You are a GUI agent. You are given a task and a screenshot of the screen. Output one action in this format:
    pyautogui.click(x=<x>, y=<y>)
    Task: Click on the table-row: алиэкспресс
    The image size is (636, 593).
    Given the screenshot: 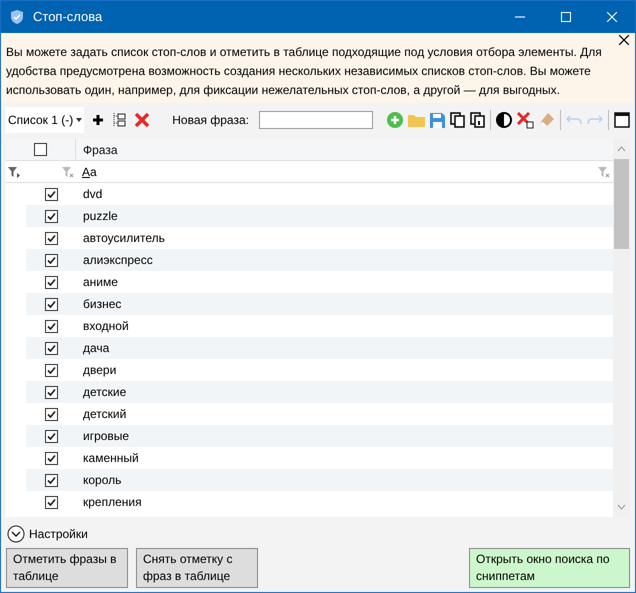 What is the action you would take?
    pyautogui.click(x=319, y=260)
    